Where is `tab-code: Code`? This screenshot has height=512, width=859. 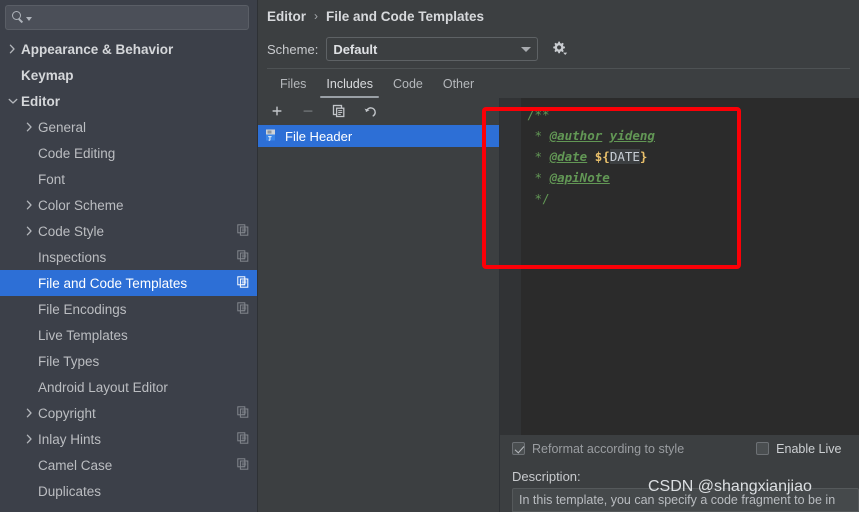
tab-code: Code is located at coordinates (408, 87).